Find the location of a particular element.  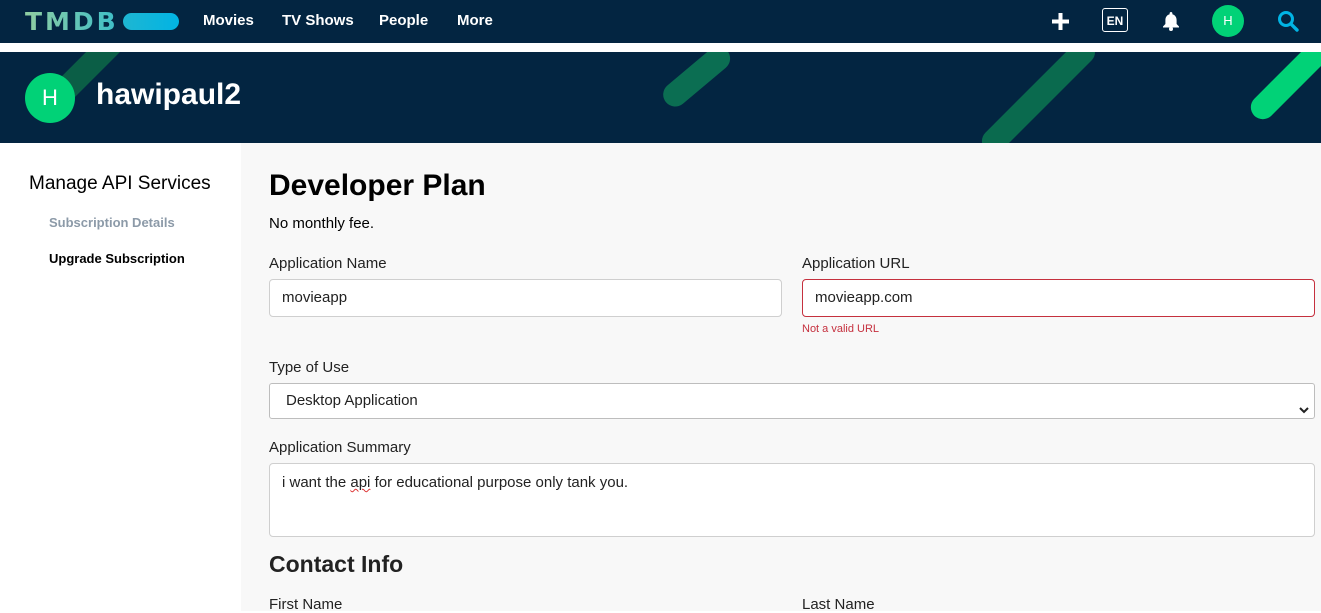

chevron-down-icon is located at coordinates (1304, 404).